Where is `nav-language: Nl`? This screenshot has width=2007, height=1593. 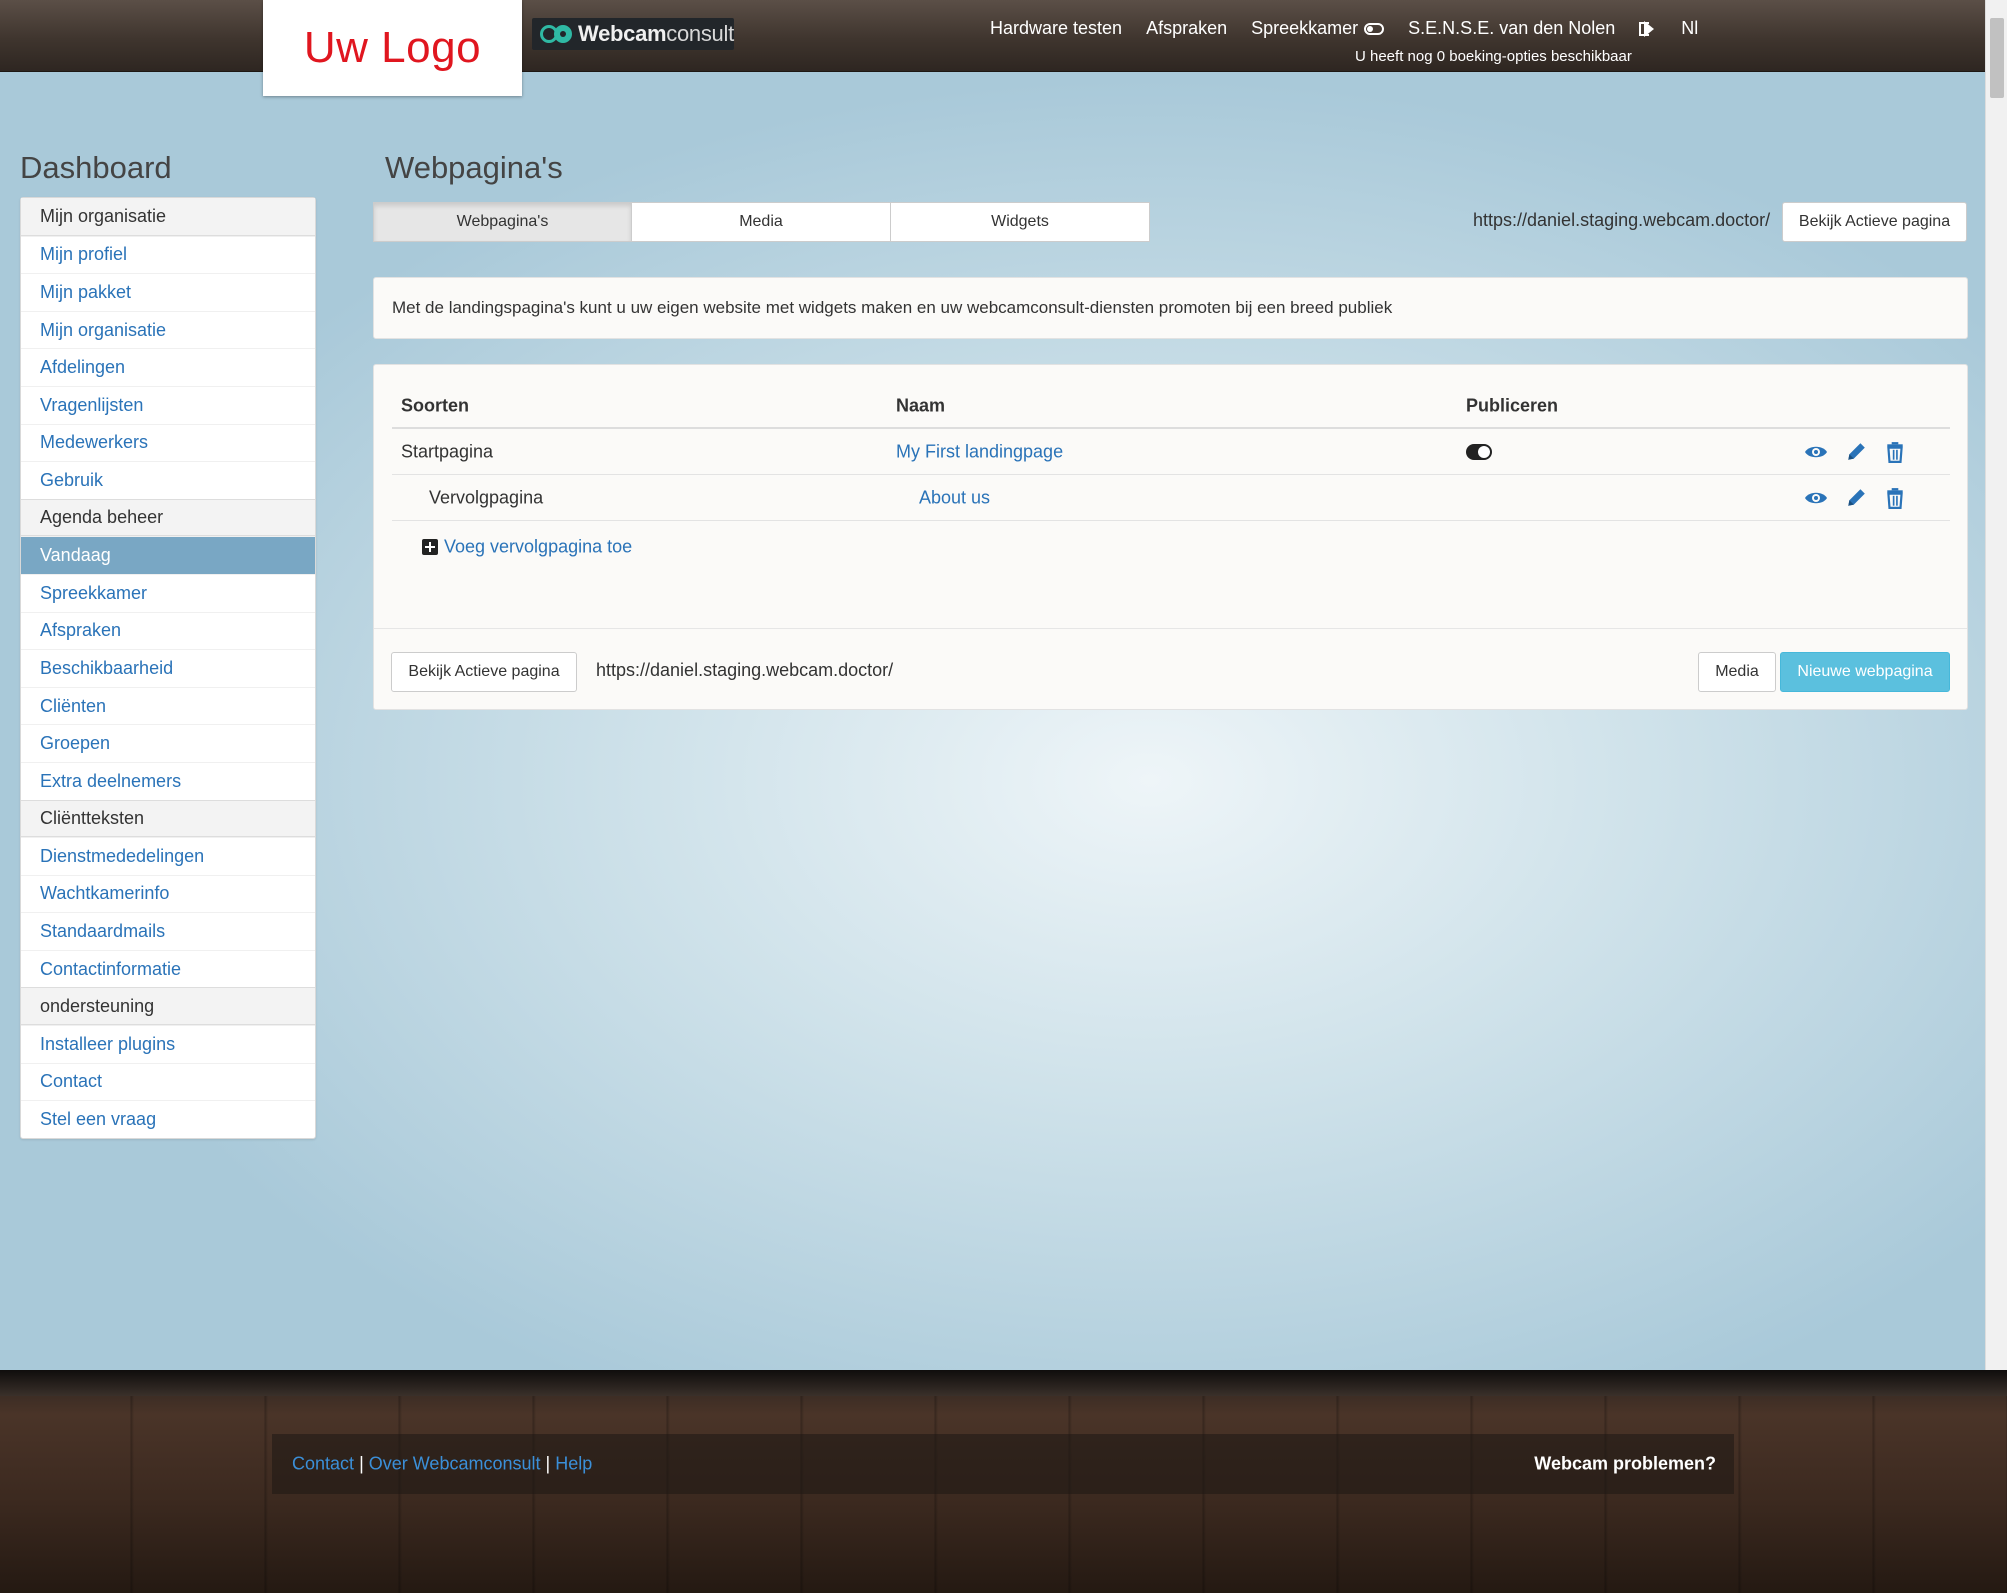
nav-language: Nl is located at coordinates (1689, 28).